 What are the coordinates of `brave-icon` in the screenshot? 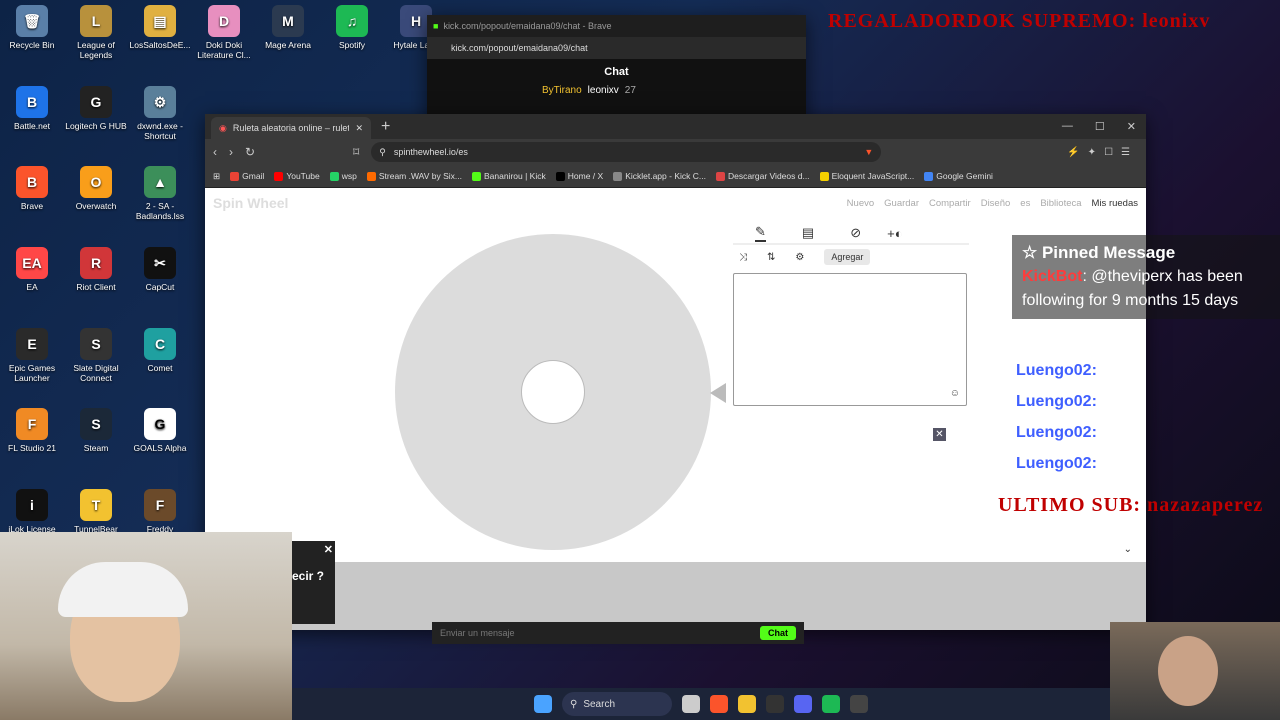 It's located at (719, 704).